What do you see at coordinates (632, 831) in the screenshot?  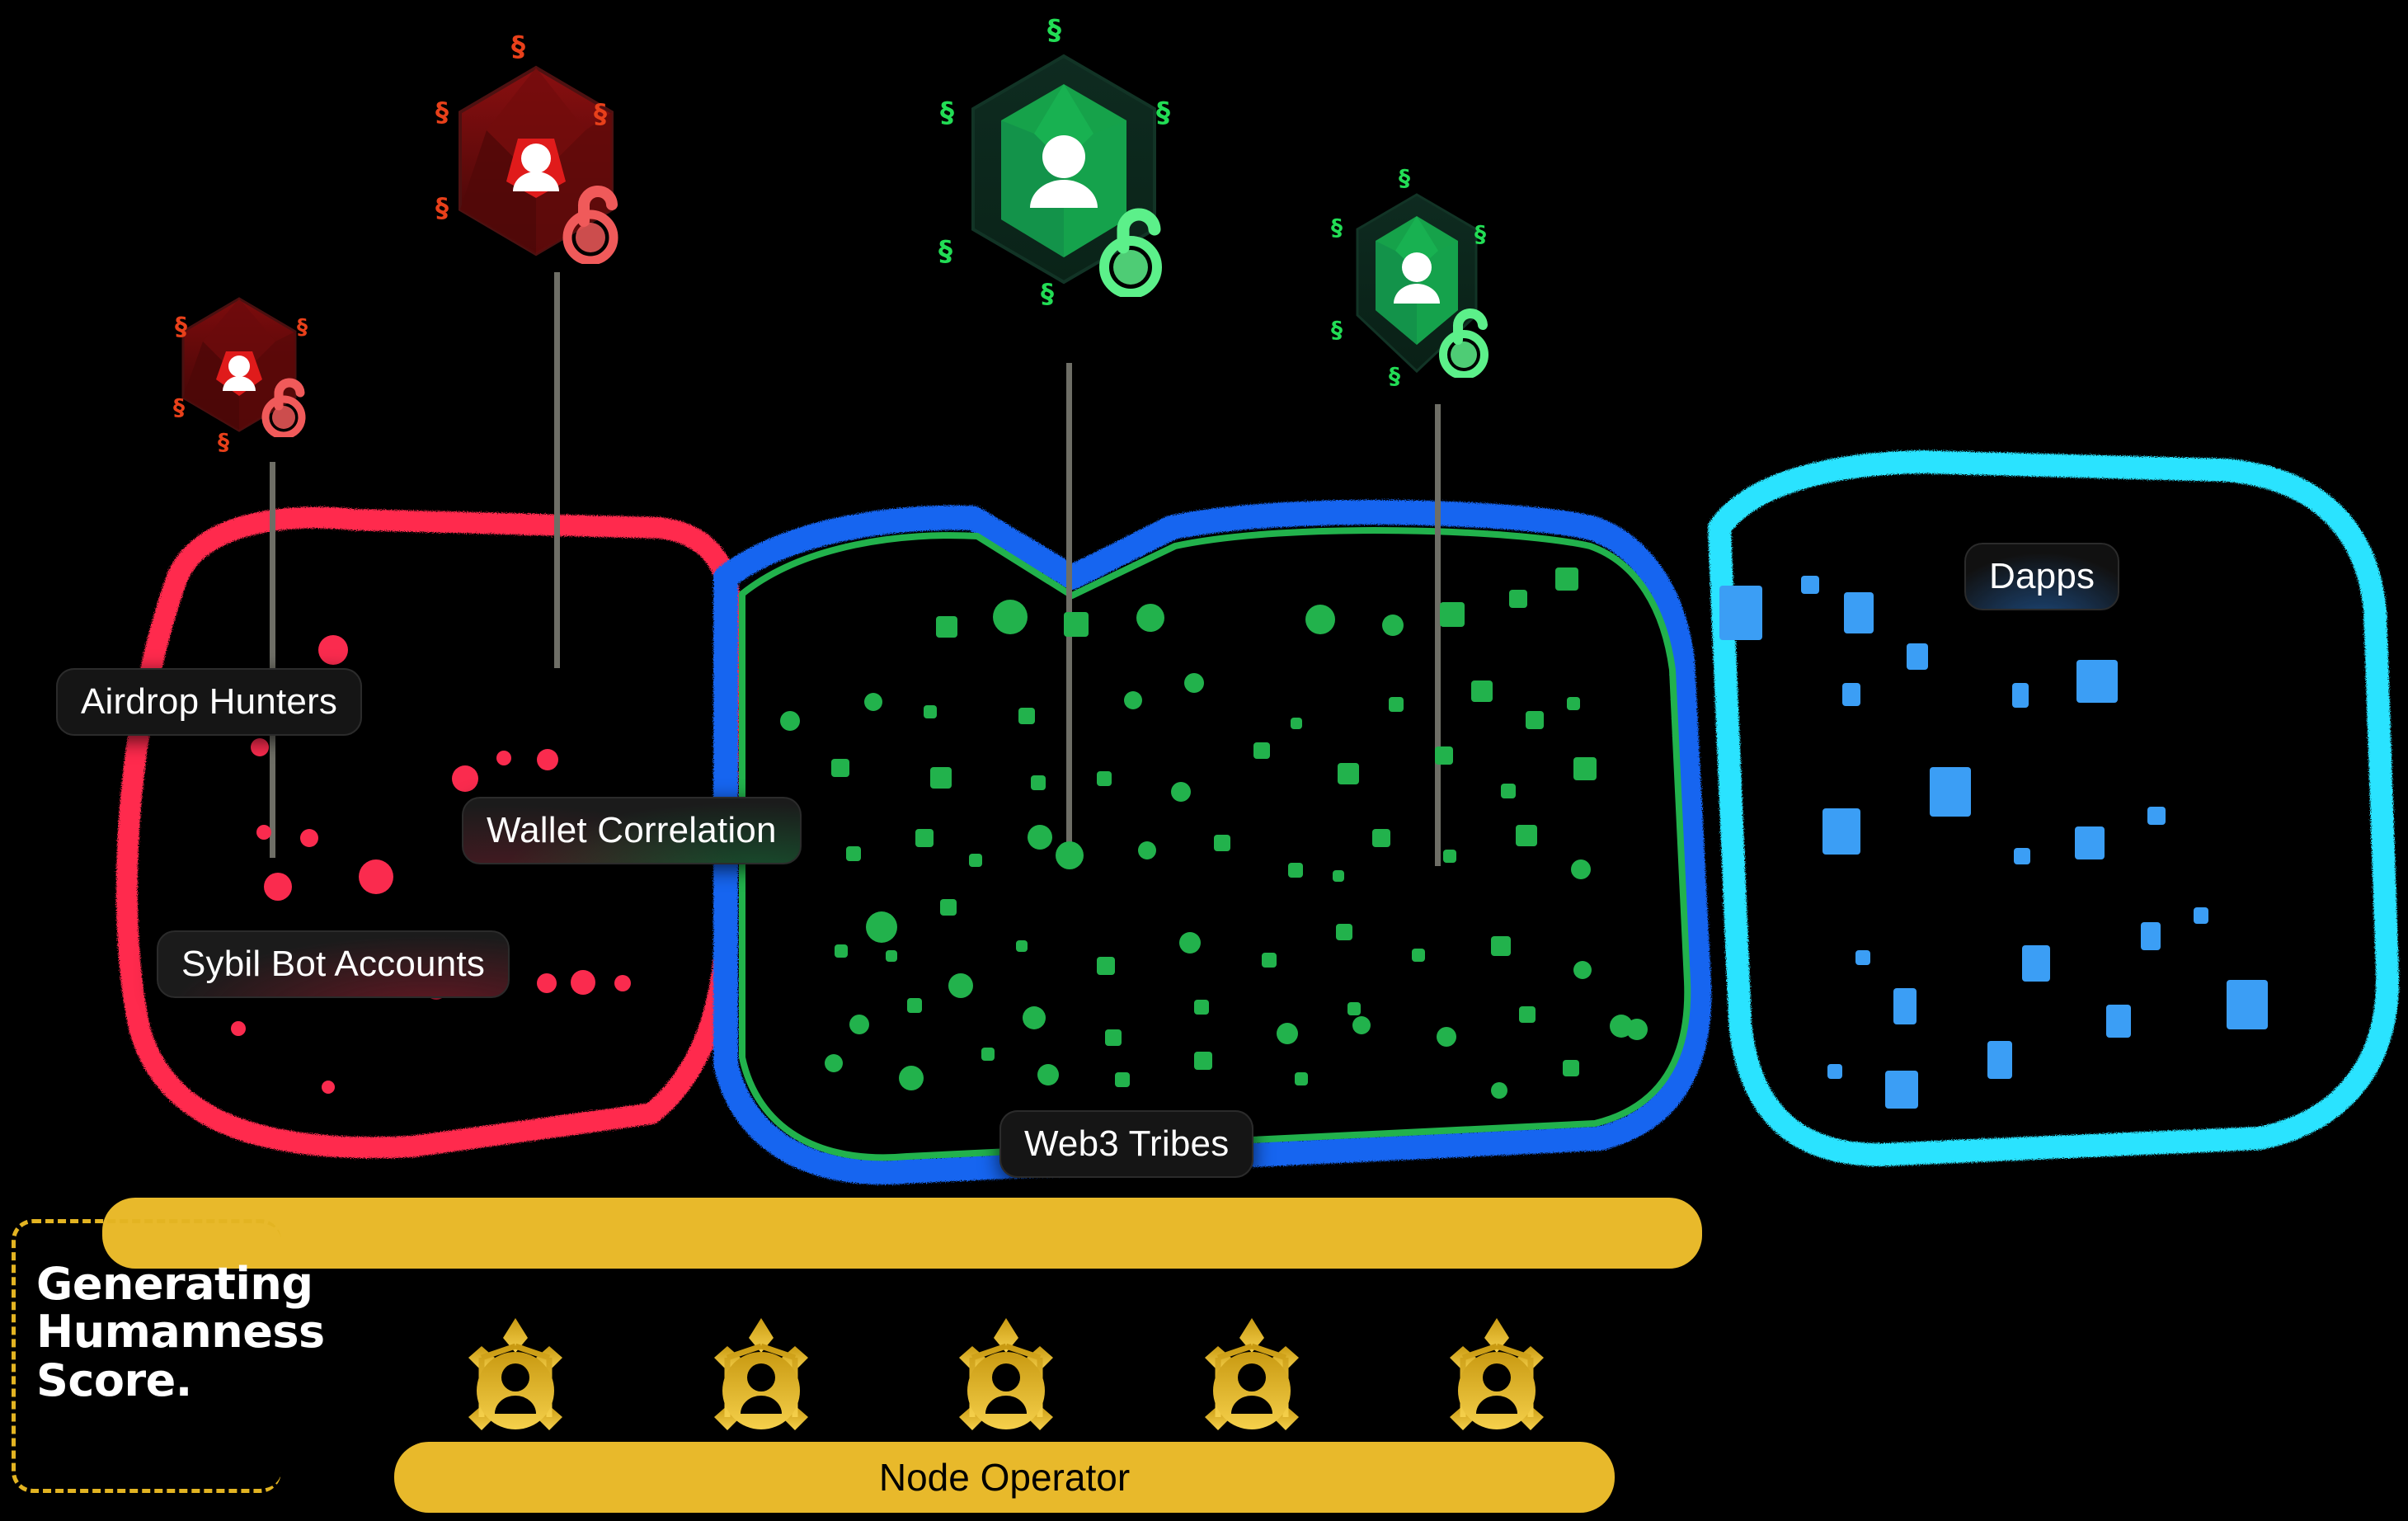 I see `label-wallet-correlation: Wallet Correlation` at bounding box center [632, 831].